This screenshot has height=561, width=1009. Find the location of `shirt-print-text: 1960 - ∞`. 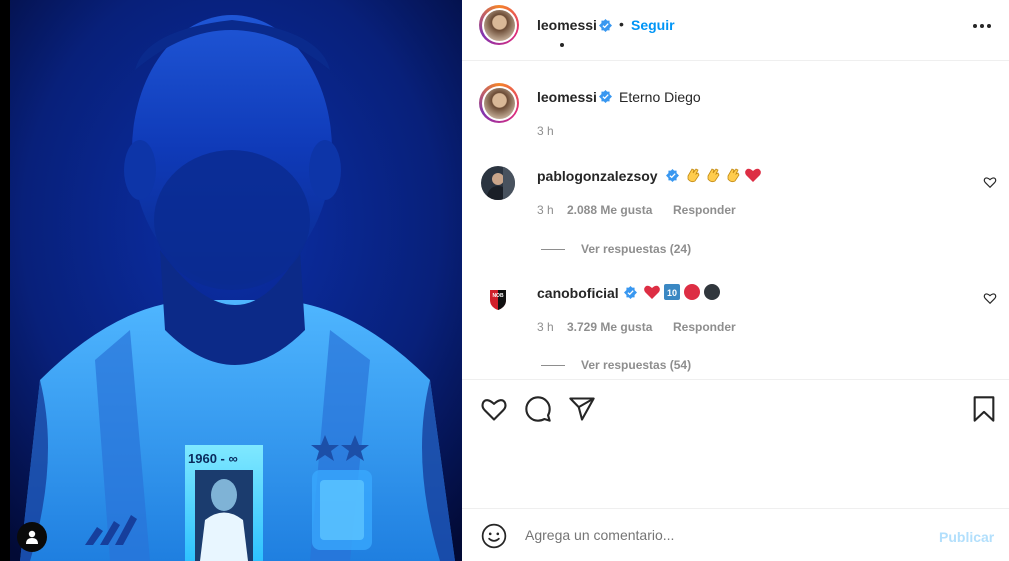

shirt-print-text: 1960 - ∞ is located at coordinates (213, 458).